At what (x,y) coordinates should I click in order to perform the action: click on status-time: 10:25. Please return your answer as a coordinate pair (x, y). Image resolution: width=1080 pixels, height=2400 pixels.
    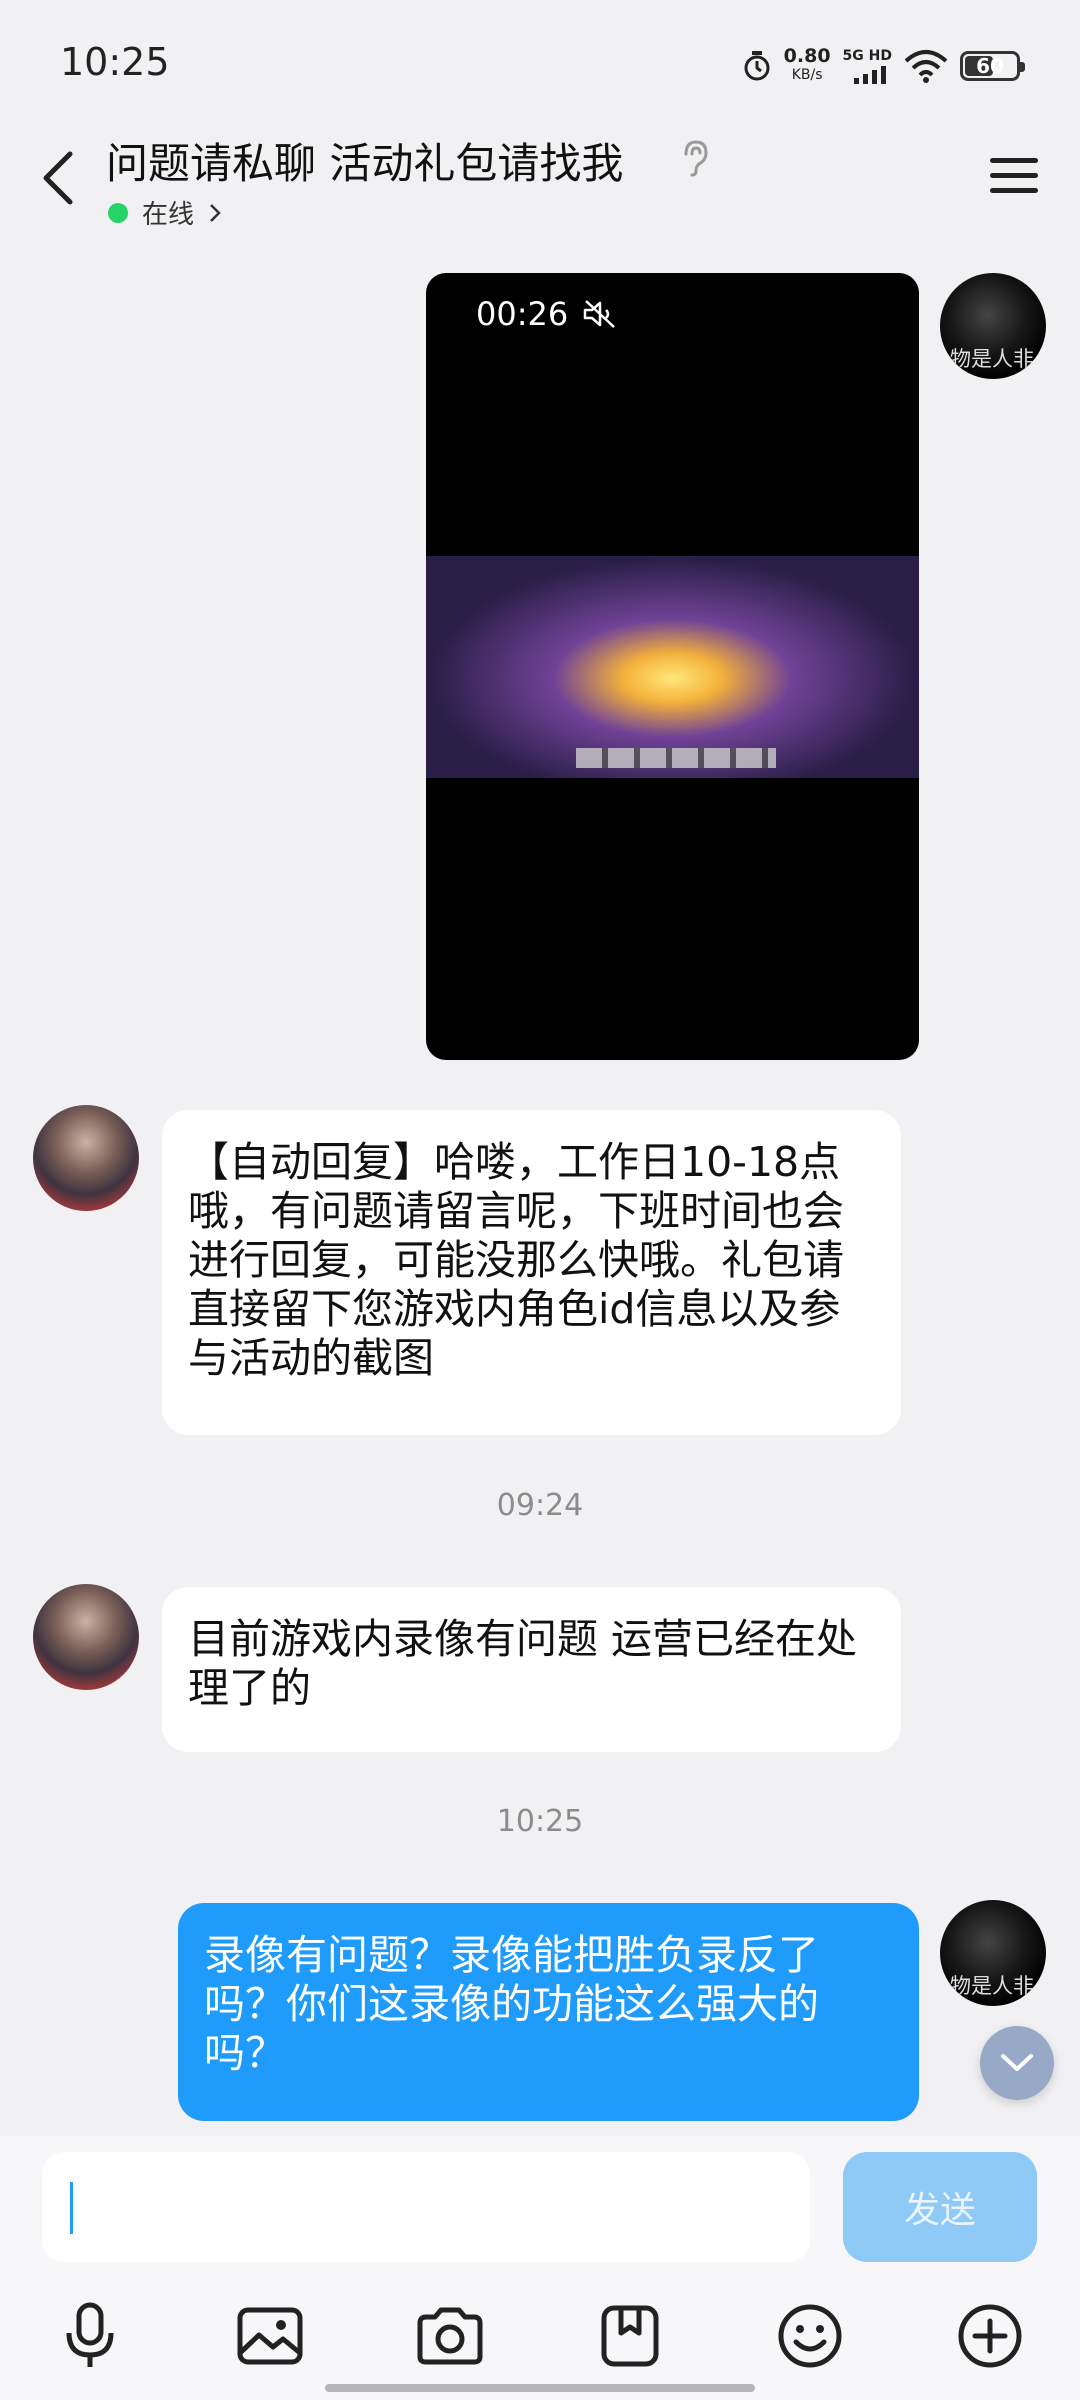
    Looking at the image, I should click on (115, 62).